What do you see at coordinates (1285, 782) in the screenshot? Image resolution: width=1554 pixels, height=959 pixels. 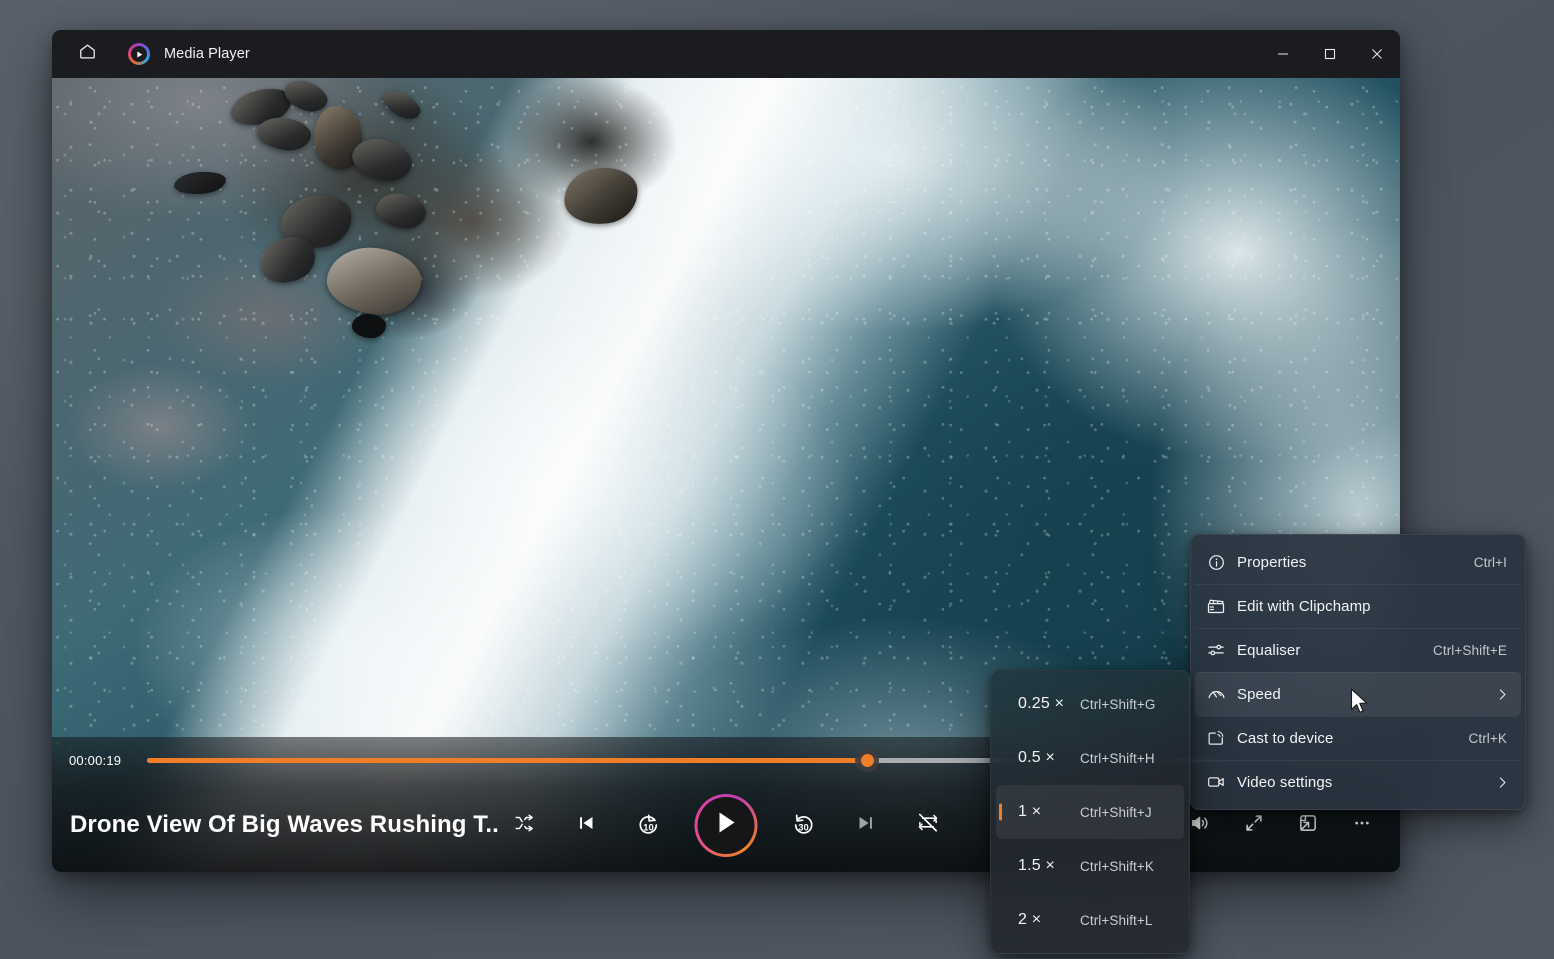 I see `menu-item-label: Video settings` at bounding box center [1285, 782].